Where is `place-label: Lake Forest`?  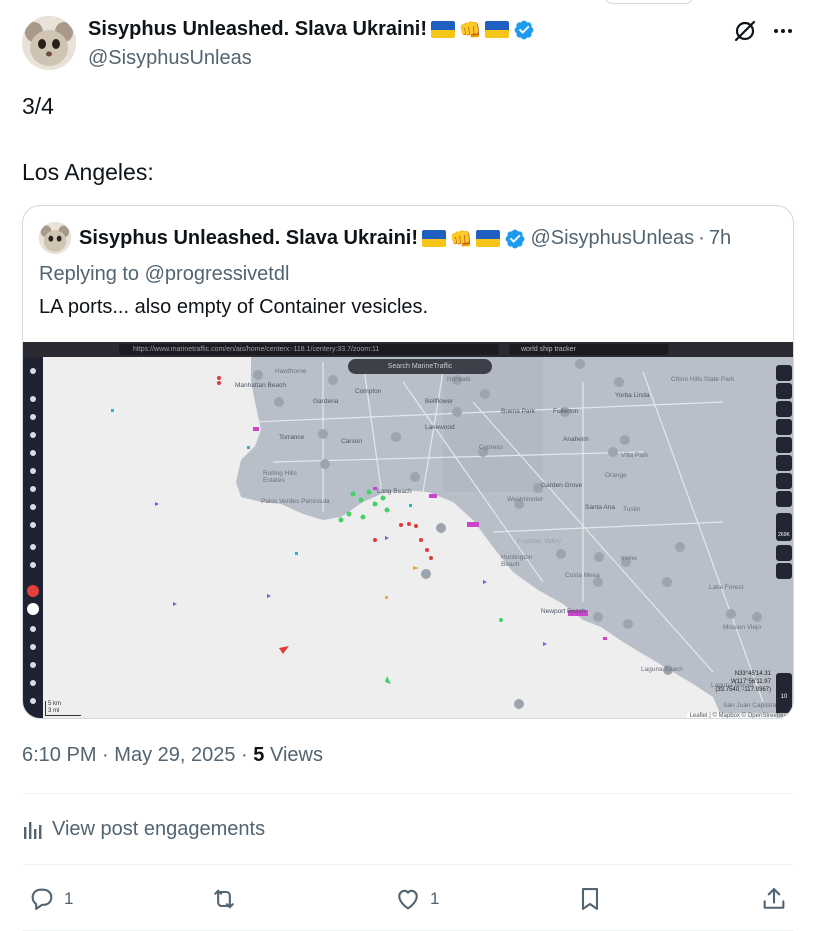 place-label: Lake Forest is located at coordinates (726, 587).